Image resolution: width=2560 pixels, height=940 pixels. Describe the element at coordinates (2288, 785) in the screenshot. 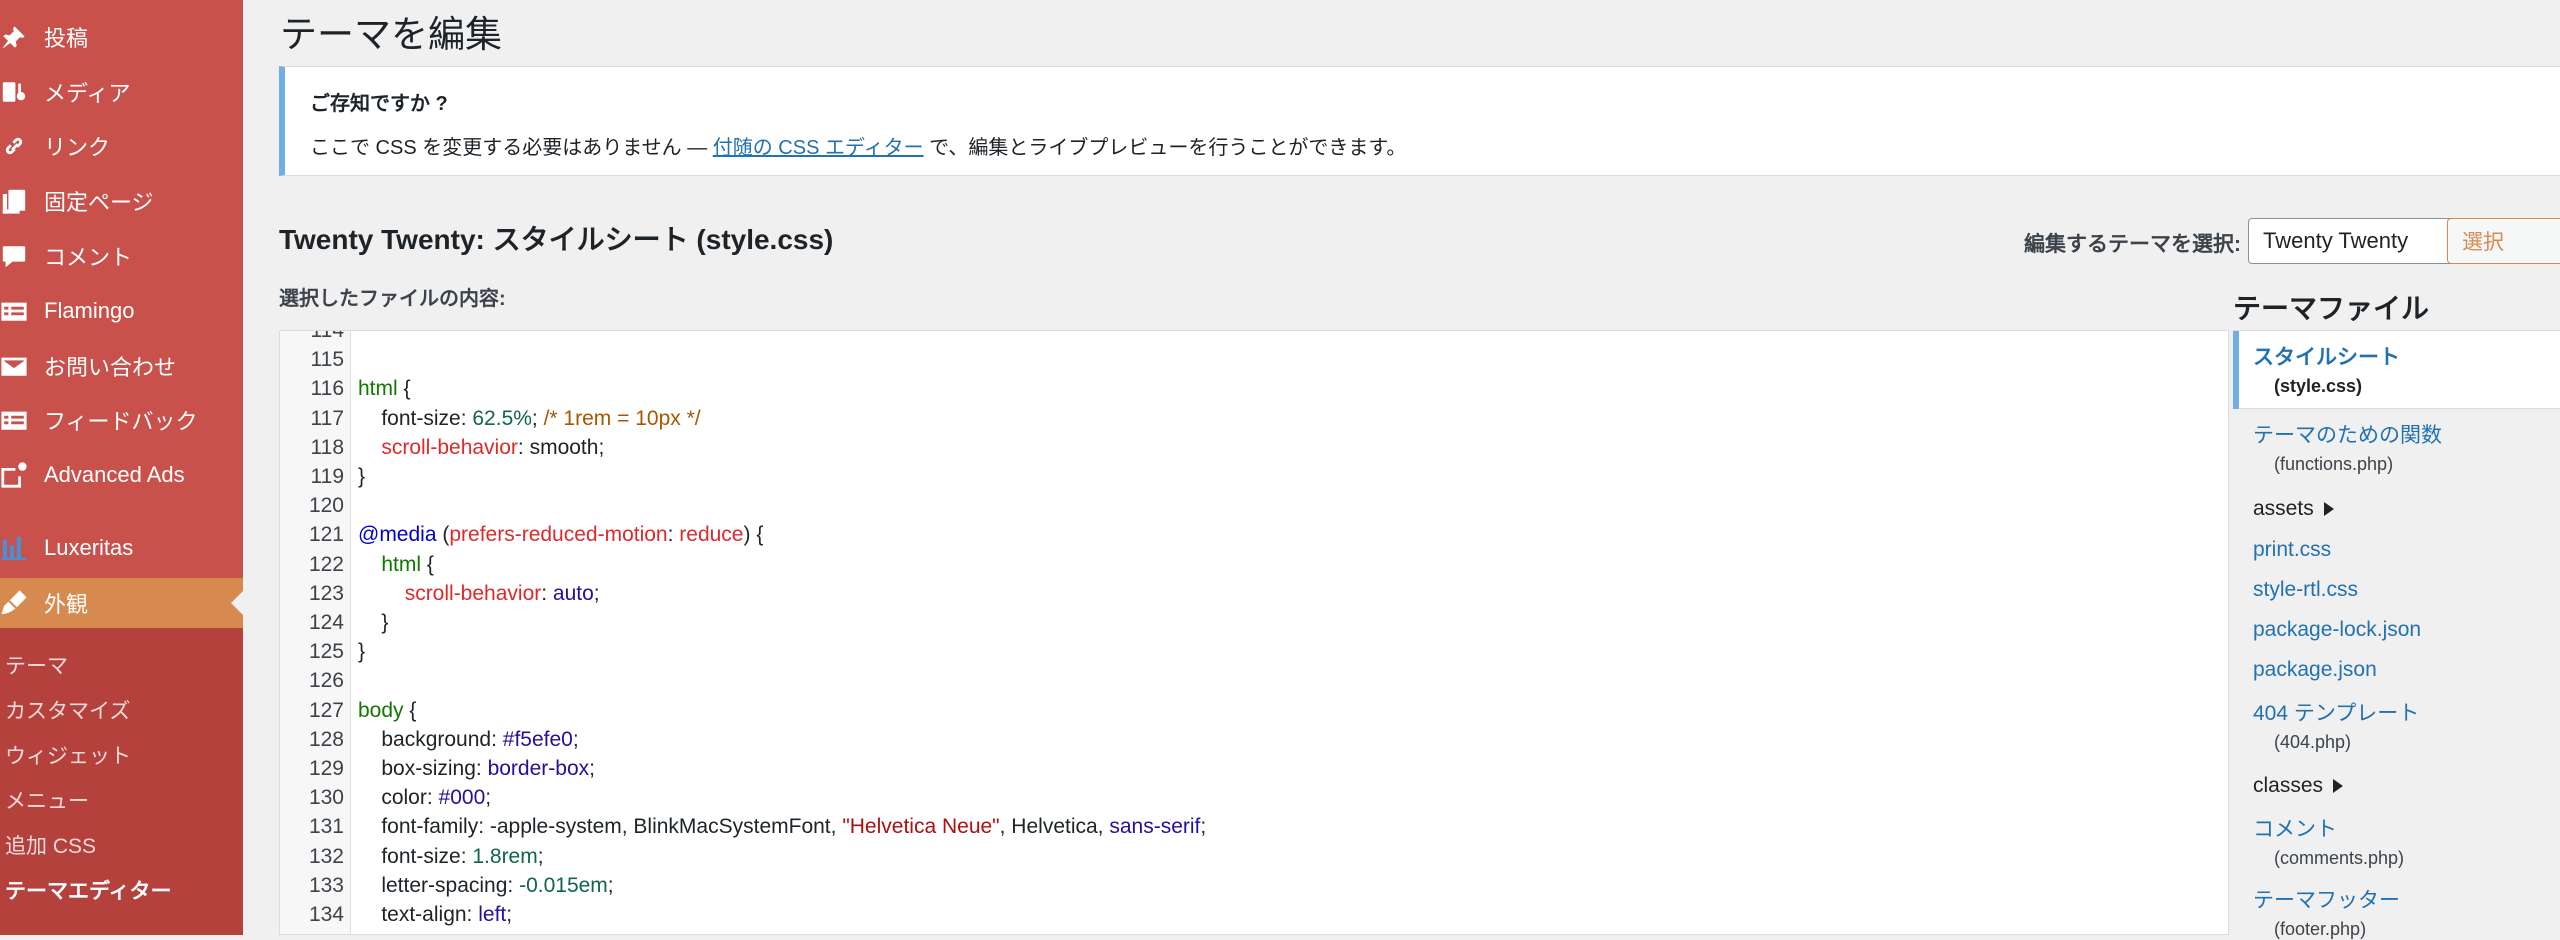

I see `folder-classes-label: classes` at that location.